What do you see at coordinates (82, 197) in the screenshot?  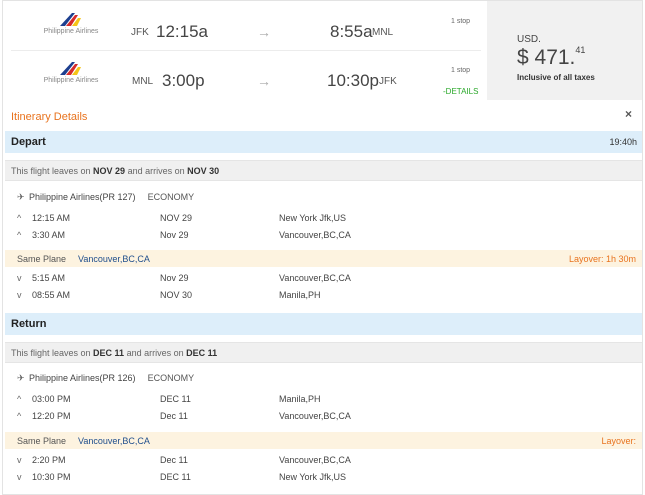 I see `airline-flight: Philippine Airlines(PR 127)` at bounding box center [82, 197].